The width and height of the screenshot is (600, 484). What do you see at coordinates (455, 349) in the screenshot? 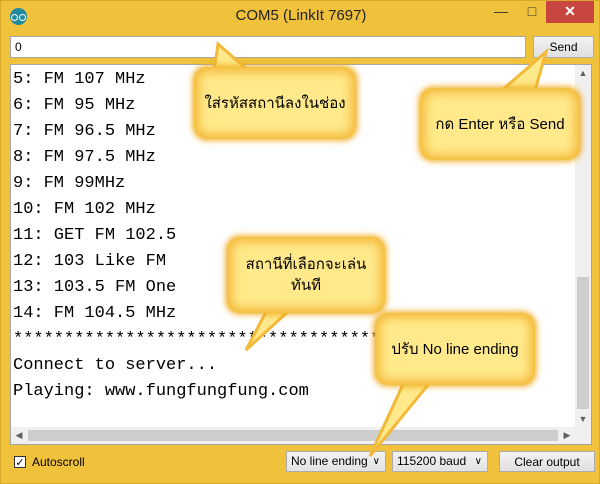
I see `callout-lineending-hint: ปรับ No line ending` at bounding box center [455, 349].